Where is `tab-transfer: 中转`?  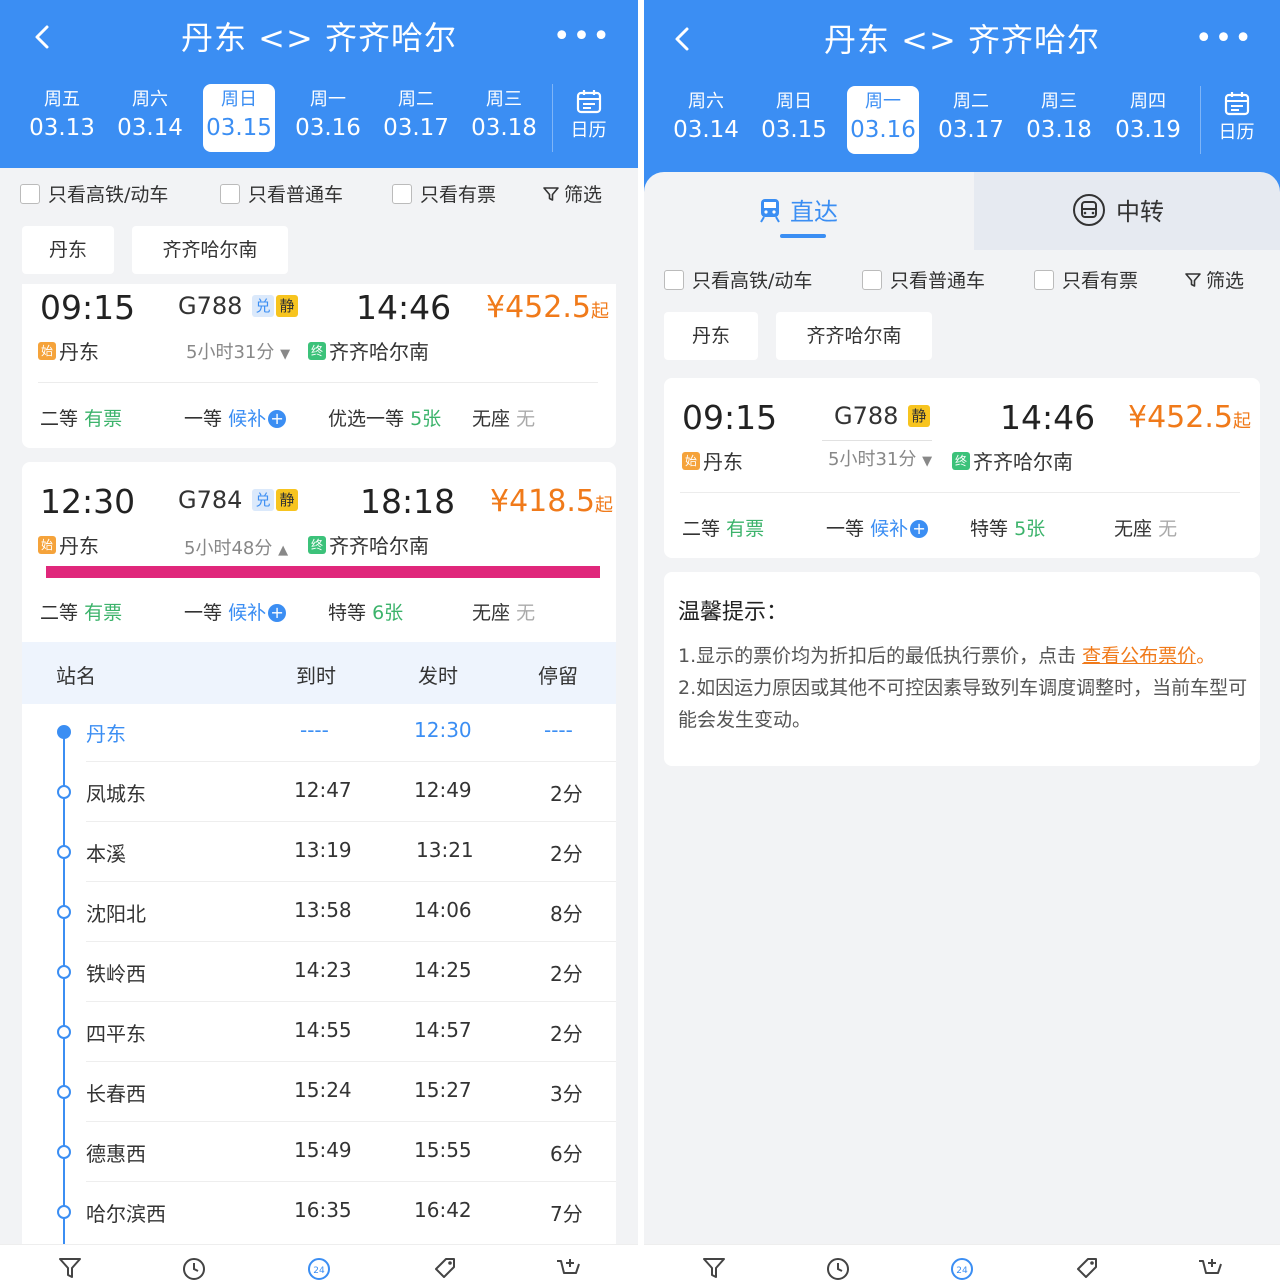 tab-transfer: 中转 is located at coordinates (1127, 211).